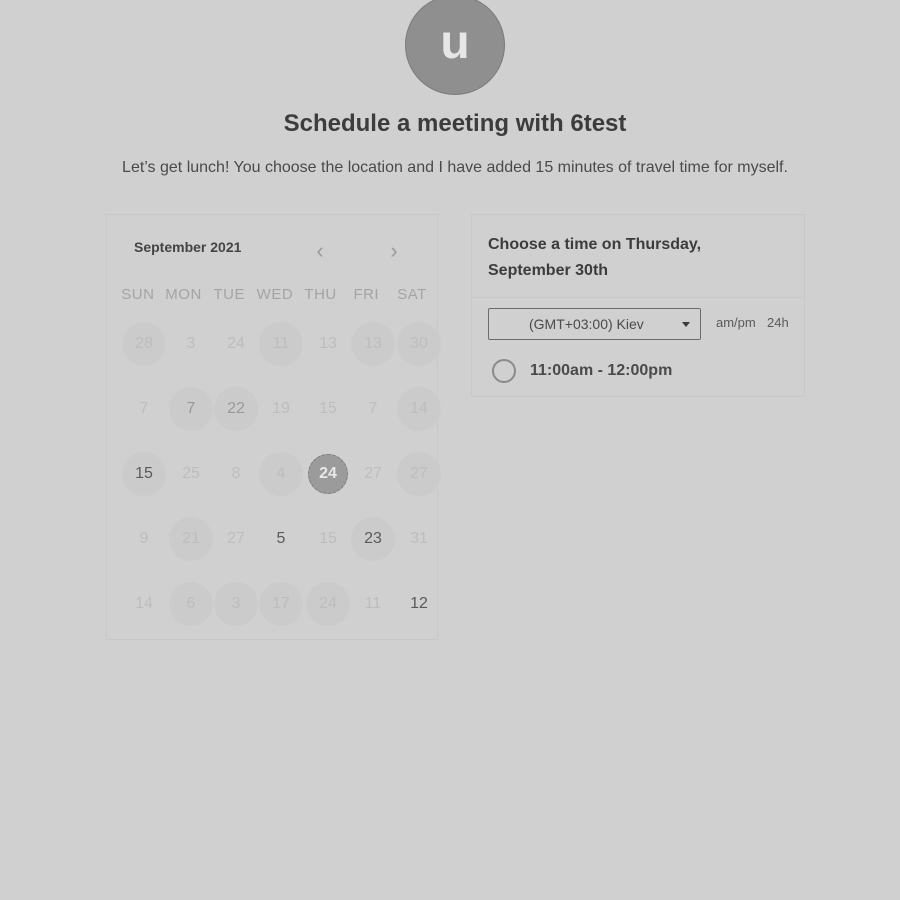 This screenshot has height=900, width=900. I want to click on calendar-day: 17, so click(281, 604).